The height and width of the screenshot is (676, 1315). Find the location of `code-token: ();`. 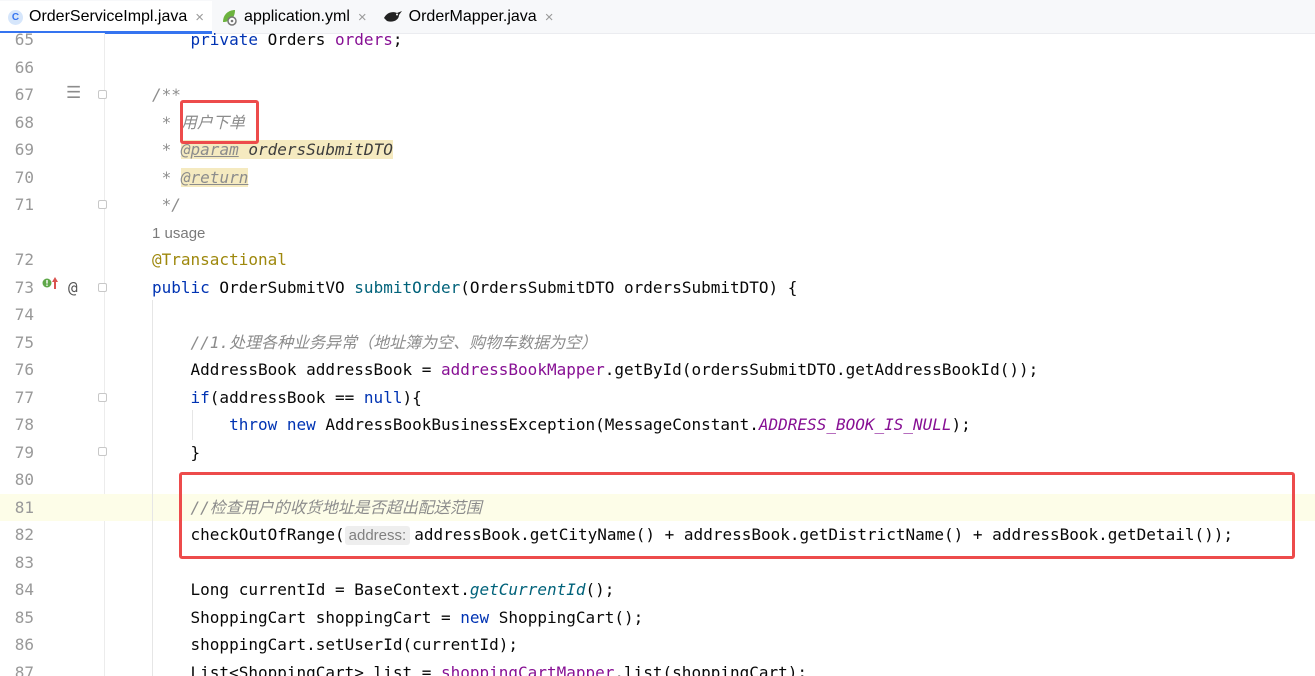

code-token: (); is located at coordinates (600, 589).